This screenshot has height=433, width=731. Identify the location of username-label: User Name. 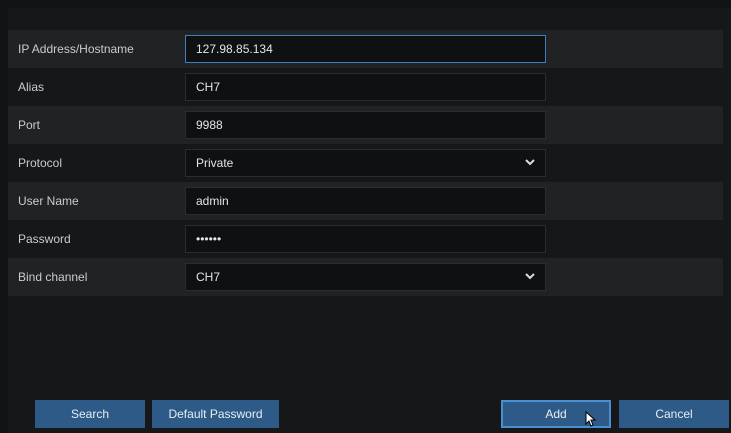
(48, 201).